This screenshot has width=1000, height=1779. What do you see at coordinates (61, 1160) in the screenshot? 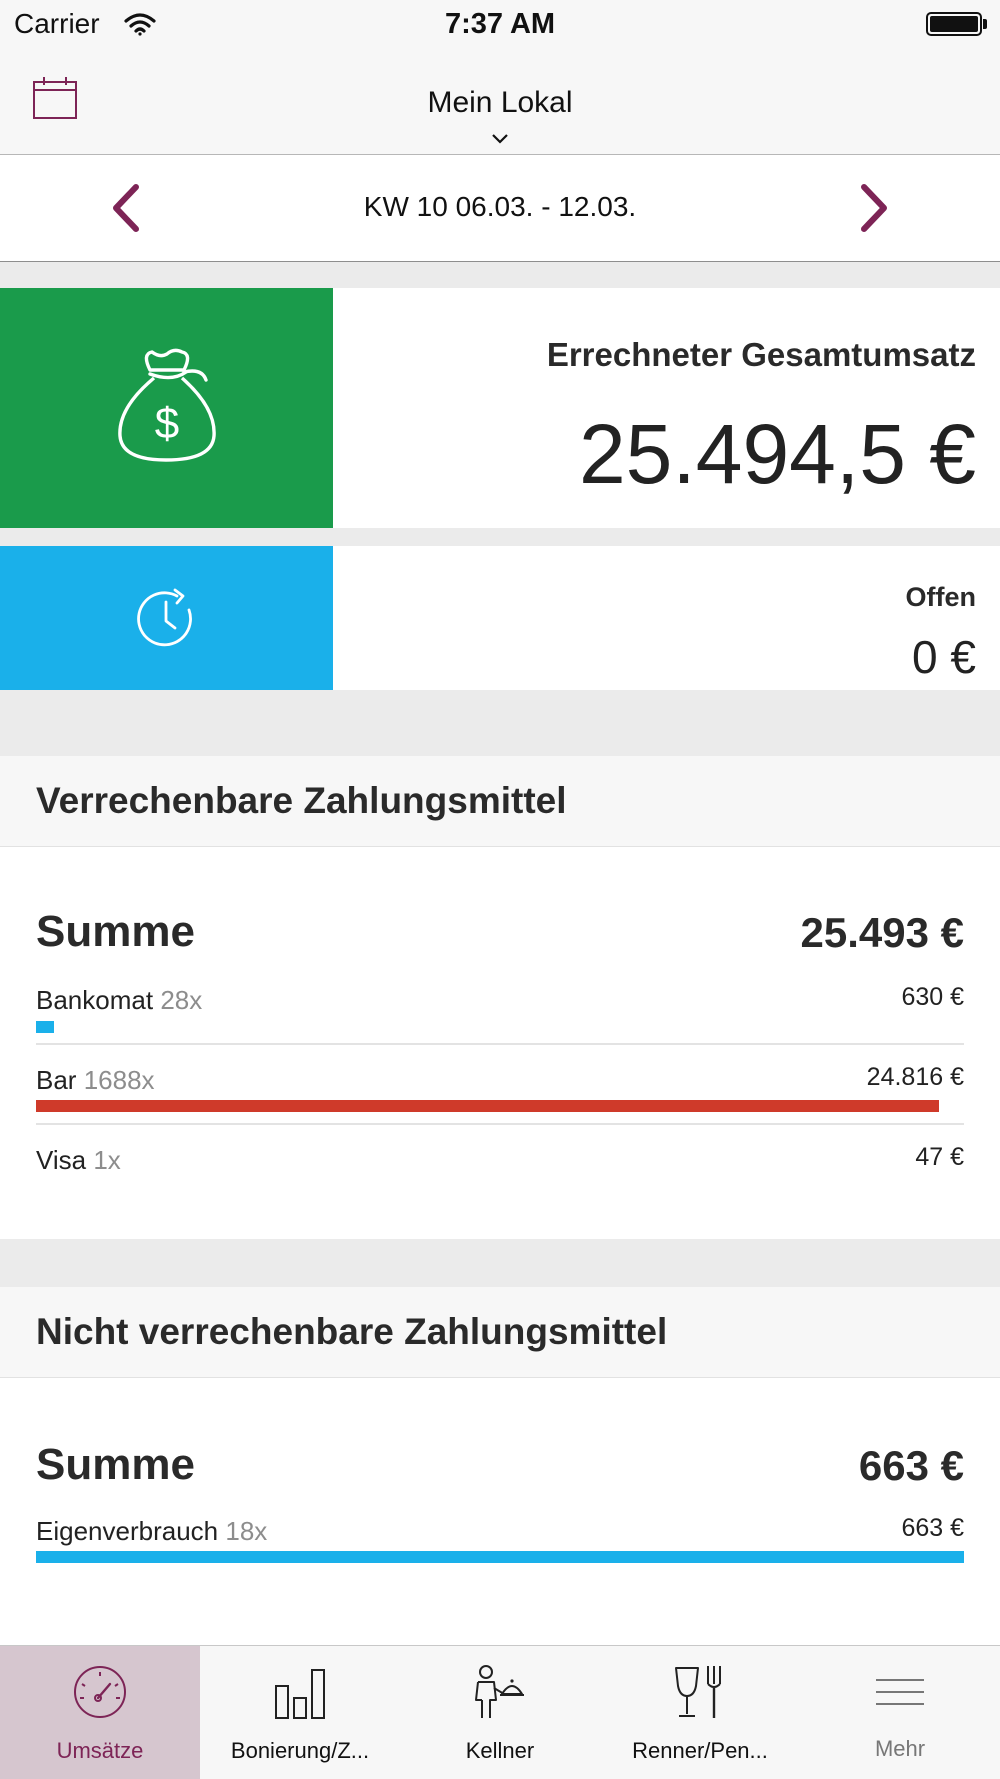
I see `payment-name: Visa` at bounding box center [61, 1160].